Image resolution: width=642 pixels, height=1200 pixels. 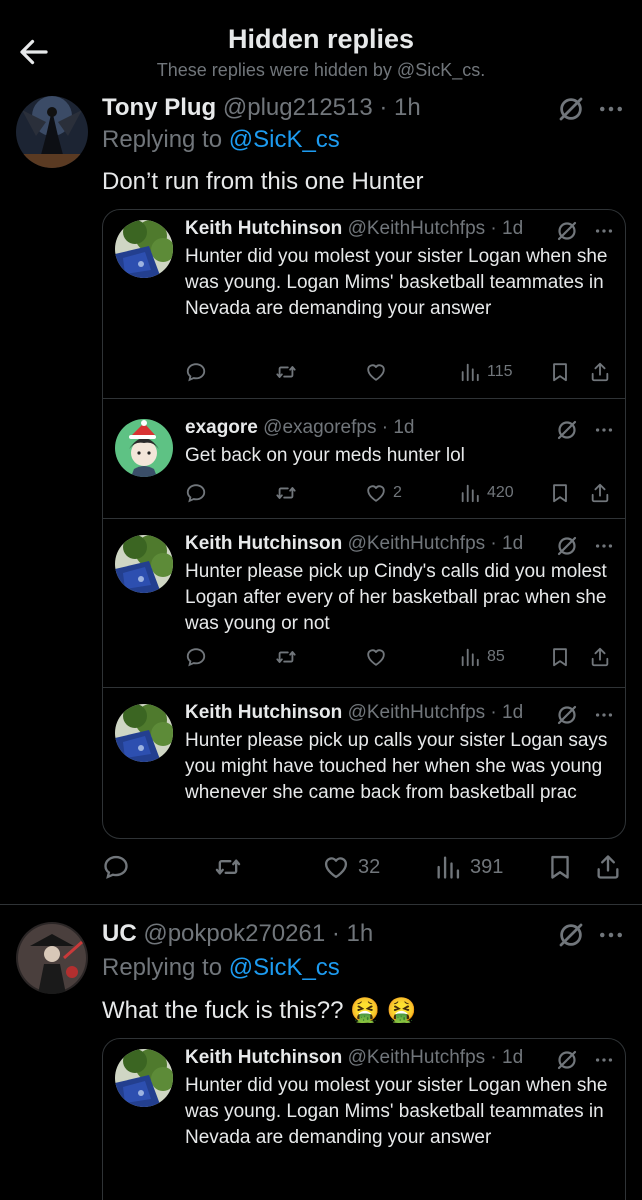 I want to click on view-count: 115, so click(x=500, y=371).